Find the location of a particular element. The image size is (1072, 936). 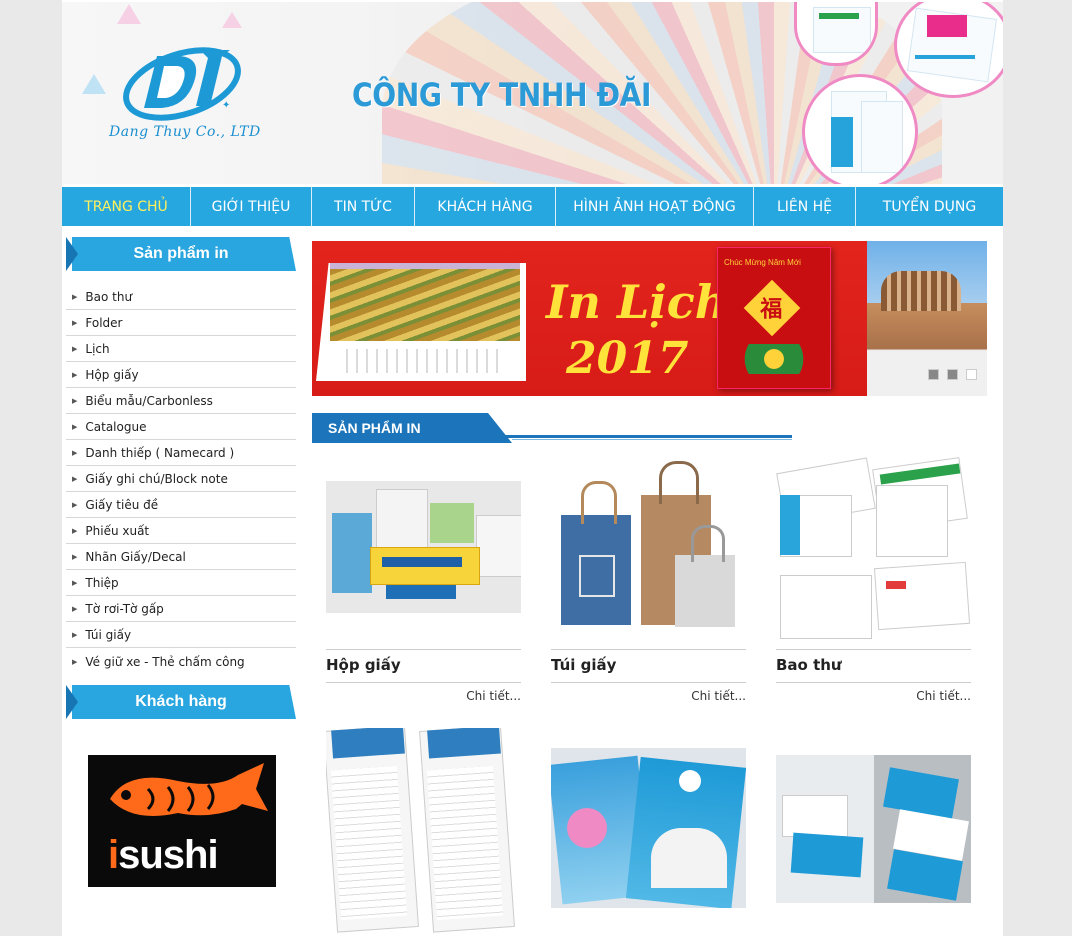

red-greeting-card-image: Chúc Mừng Năm Mới 福 is located at coordinates (774, 318).